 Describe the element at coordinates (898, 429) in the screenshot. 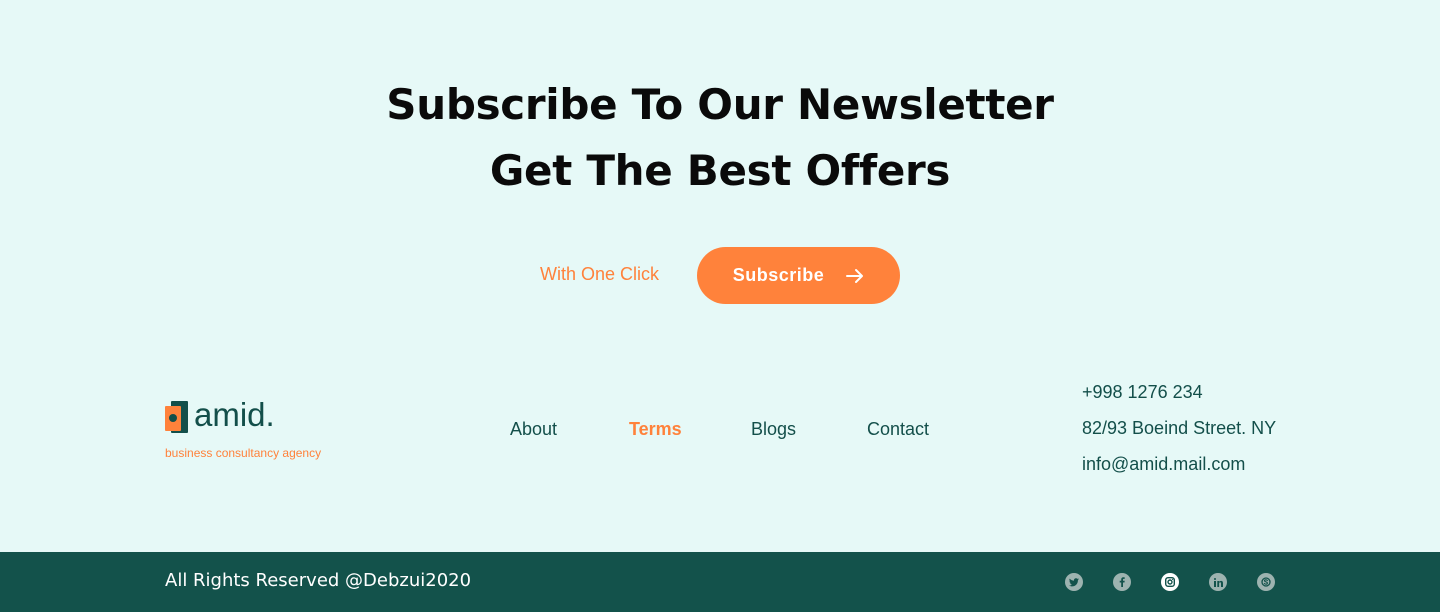

I see `footer-nav-contact: Contact` at that location.